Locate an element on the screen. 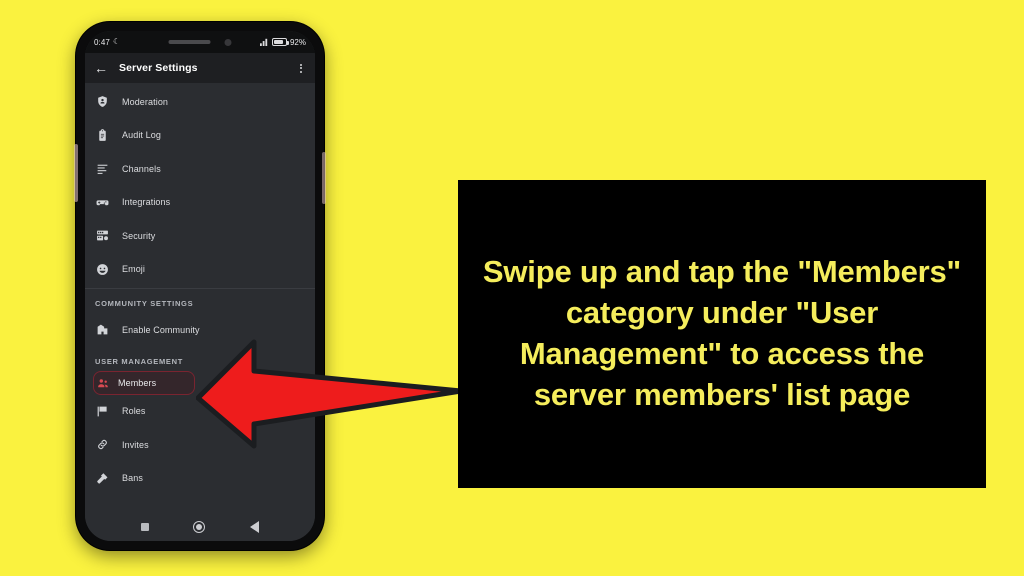 Image resolution: width=1024 pixels, height=576 pixels. notch-area is located at coordinates (200, 42).